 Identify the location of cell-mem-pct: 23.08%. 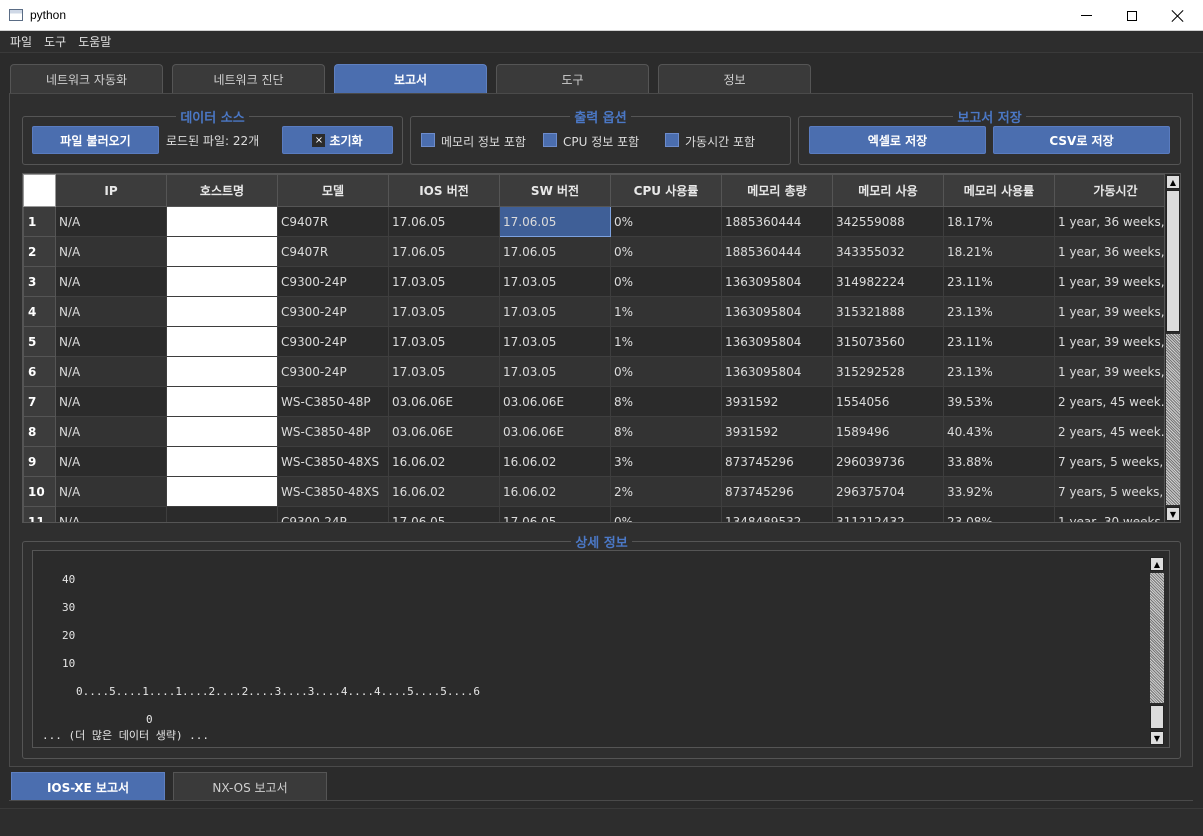
(999, 514).